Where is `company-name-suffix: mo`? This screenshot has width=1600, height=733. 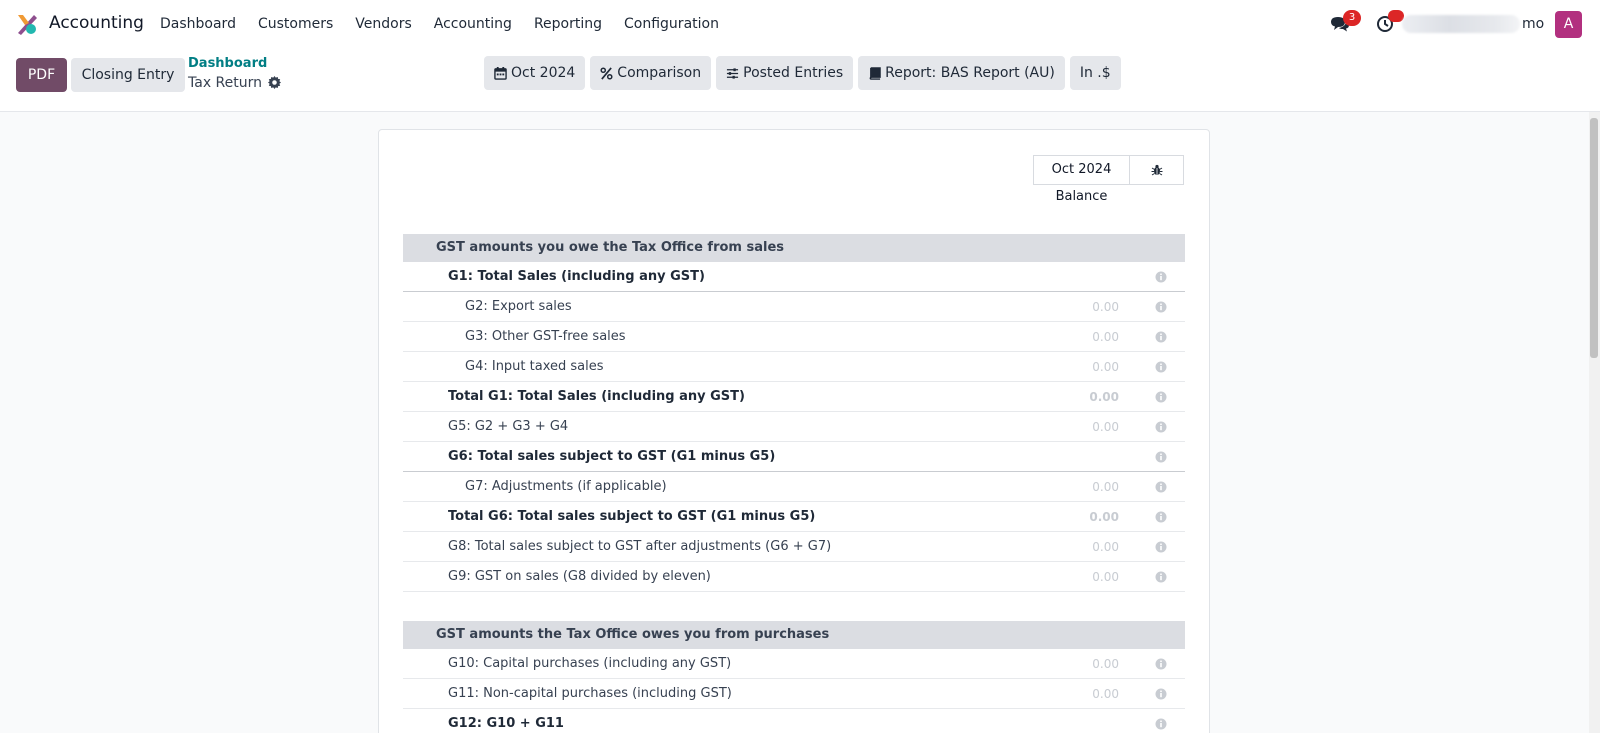
company-name-suffix: mo is located at coordinates (1533, 24).